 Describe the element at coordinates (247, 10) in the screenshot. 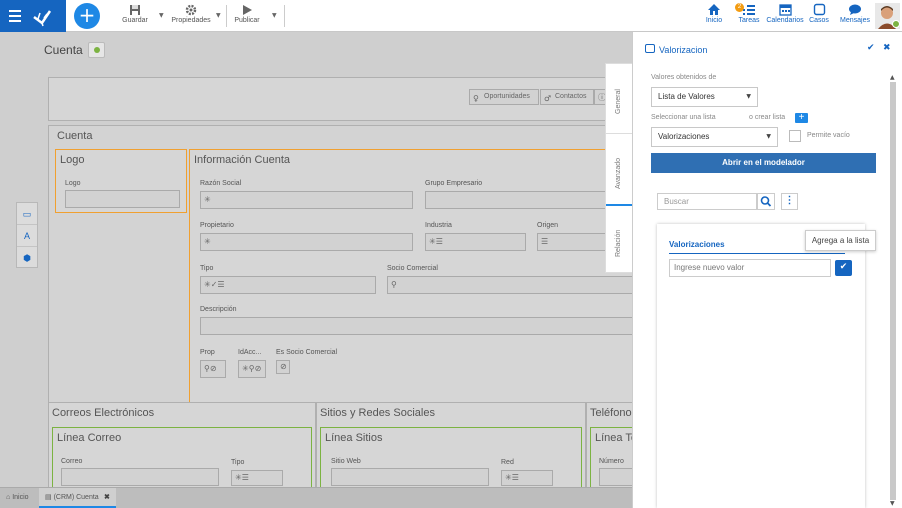

I see `play-icon` at that location.